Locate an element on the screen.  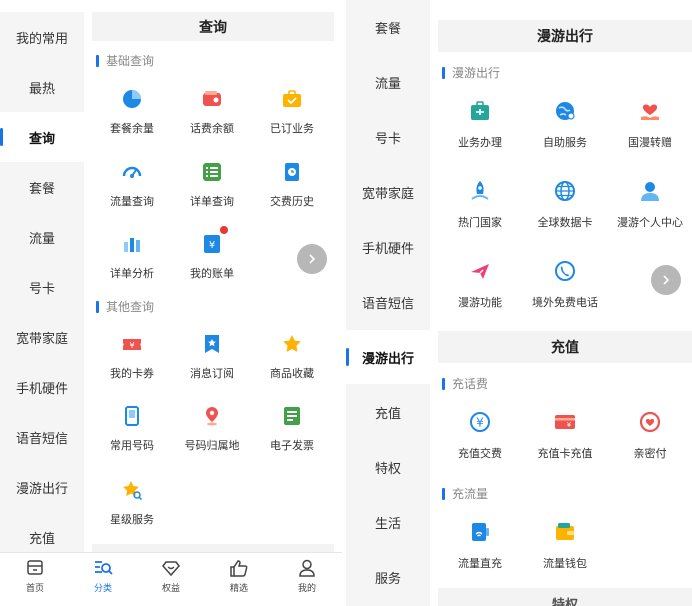
grid-item-message-subscription: 消息订阅 is located at coordinates (212, 356).